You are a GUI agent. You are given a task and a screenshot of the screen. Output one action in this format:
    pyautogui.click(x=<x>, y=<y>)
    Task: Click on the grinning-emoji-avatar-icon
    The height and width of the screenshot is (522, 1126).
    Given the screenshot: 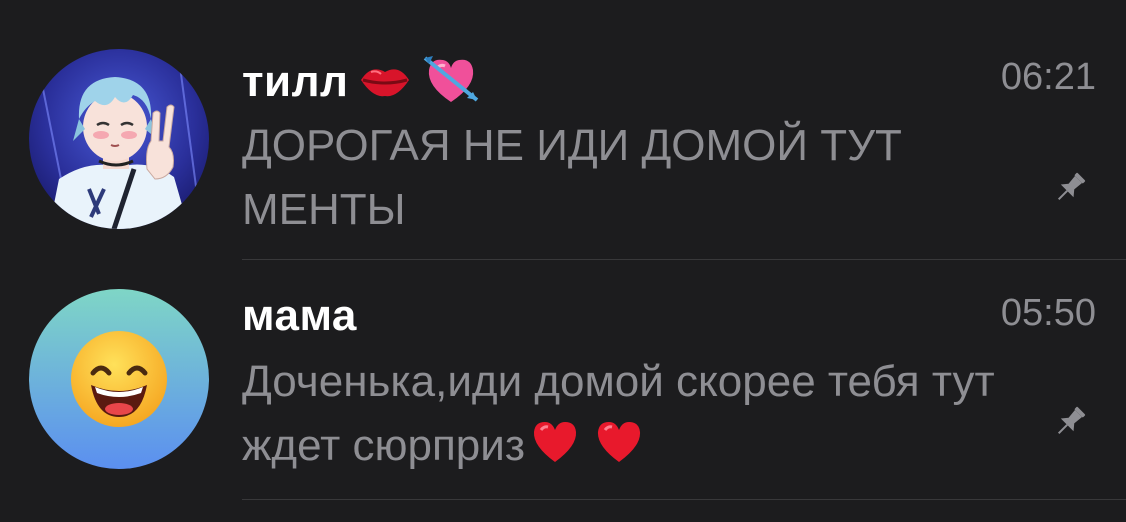 What is the action you would take?
    pyautogui.click(x=119, y=379)
    